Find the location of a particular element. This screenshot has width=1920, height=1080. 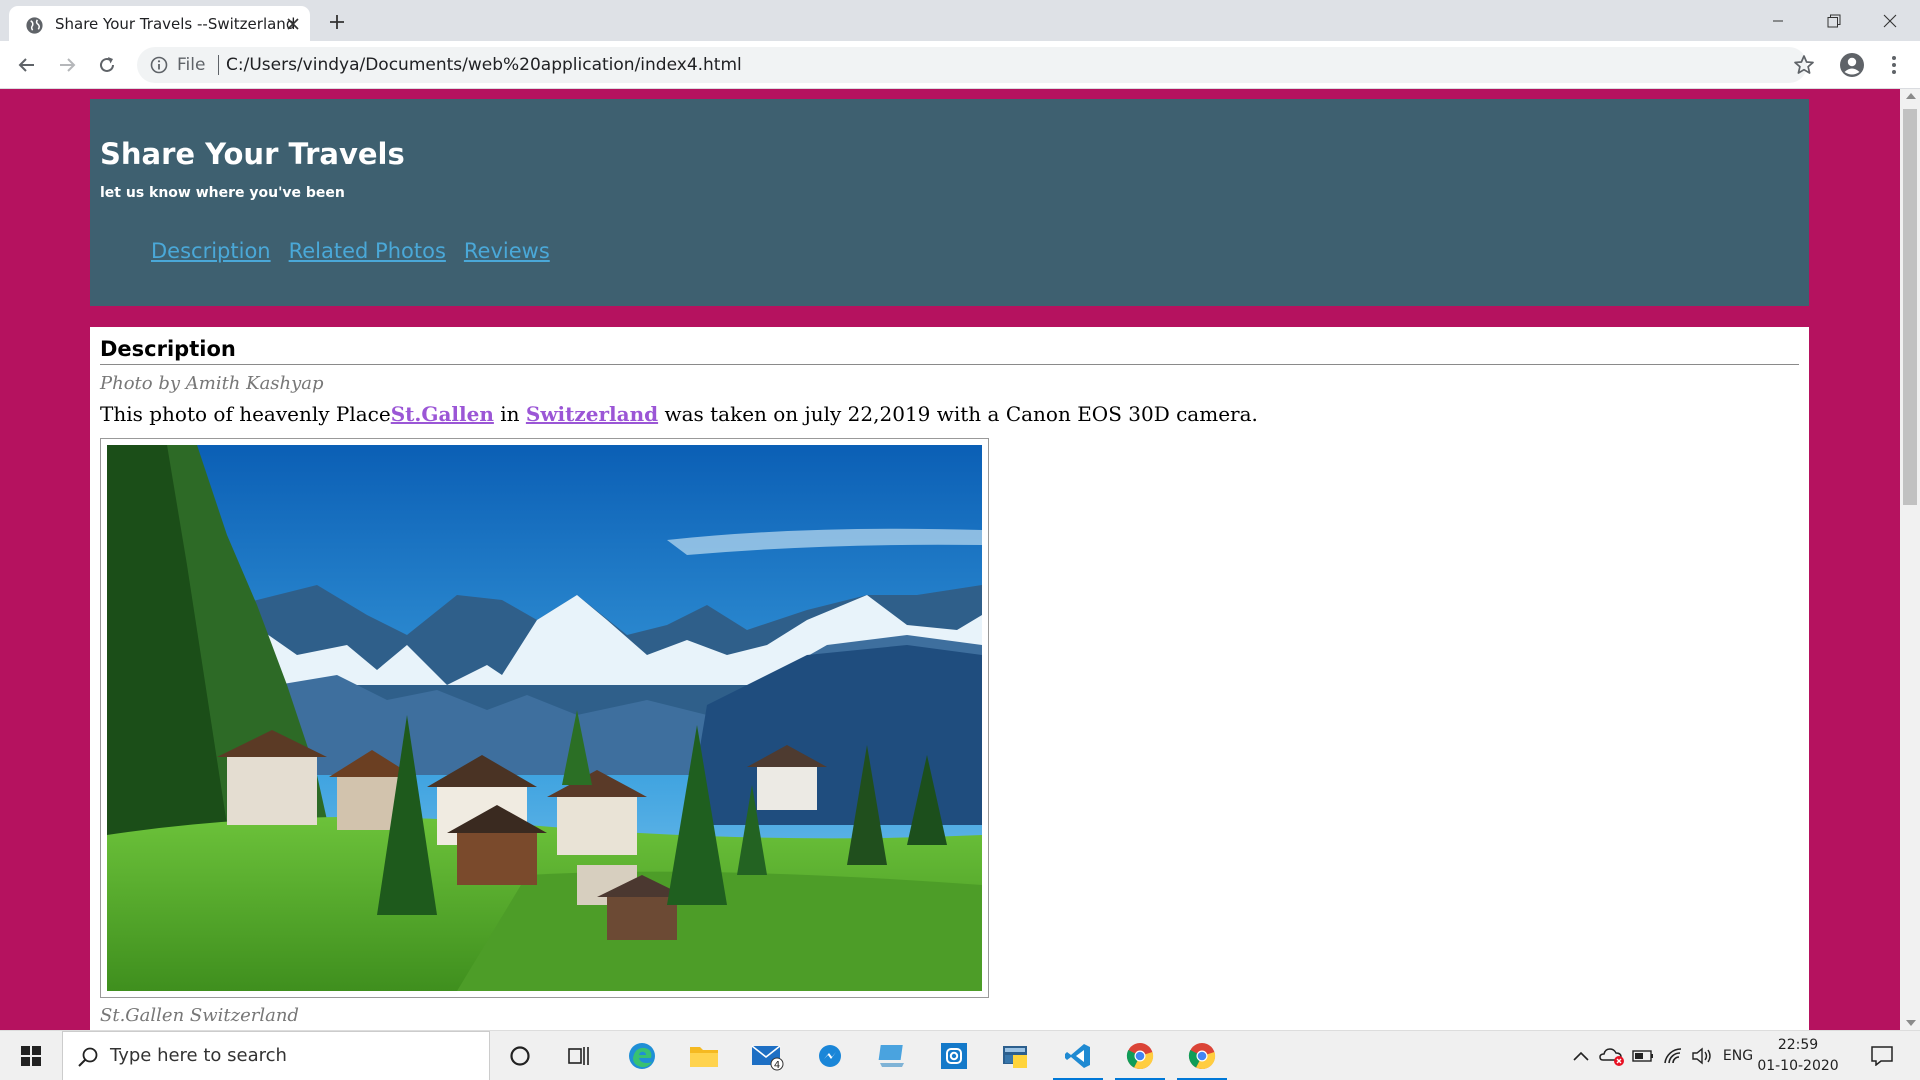

battery-icon is located at coordinates (1643, 1055).